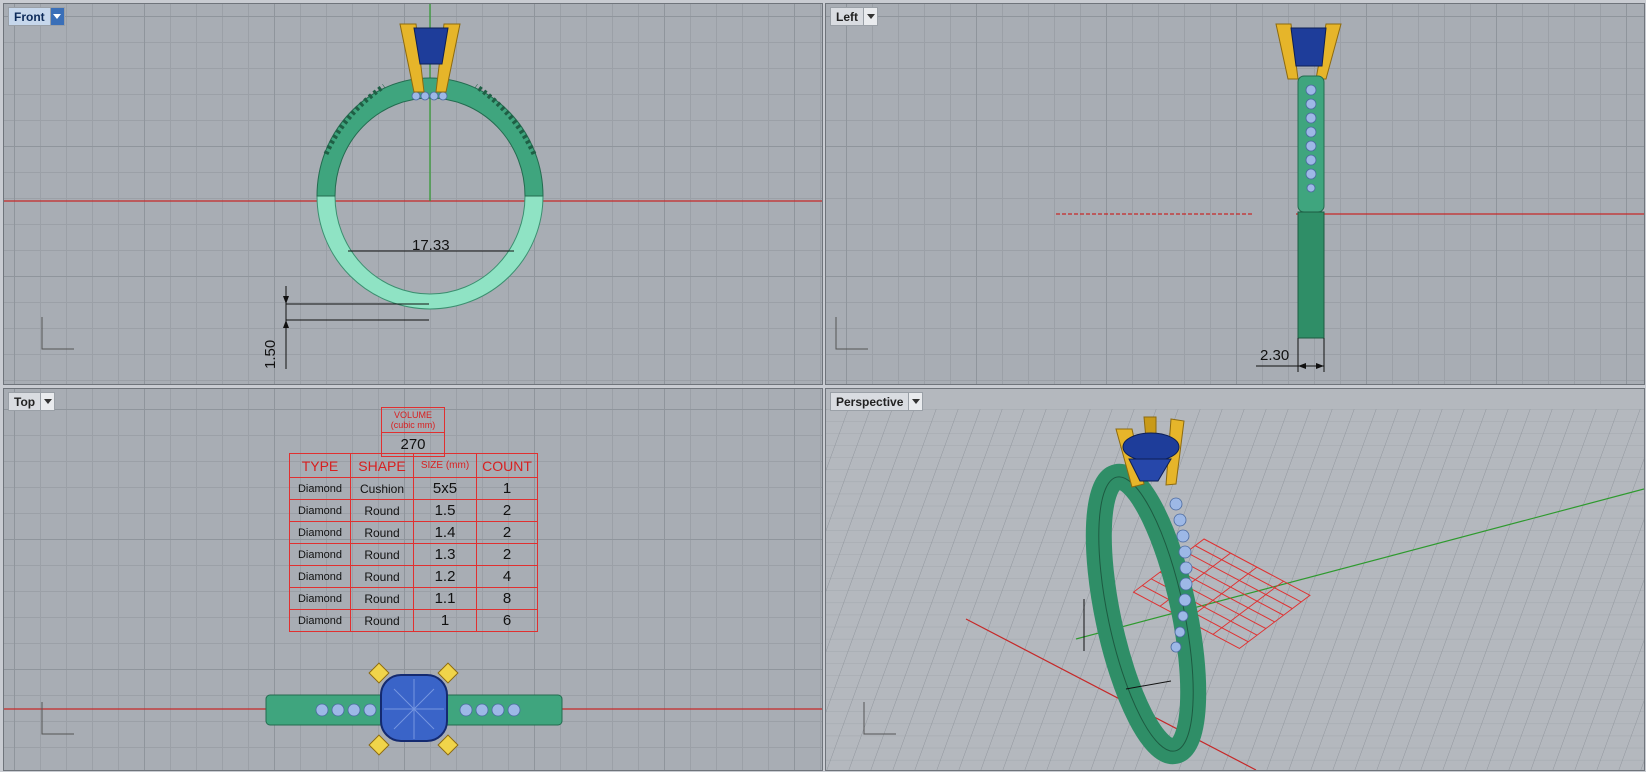 This screenshot has width=1646, height=772. What do you see at coordinates (445, 532) in the screenshot?
I see `cell-size: 1.4` at bounding box center [445, 532].